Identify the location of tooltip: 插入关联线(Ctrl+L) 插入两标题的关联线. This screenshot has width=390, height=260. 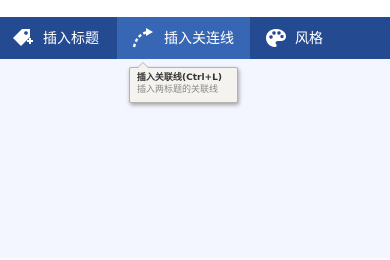
(183, 82).